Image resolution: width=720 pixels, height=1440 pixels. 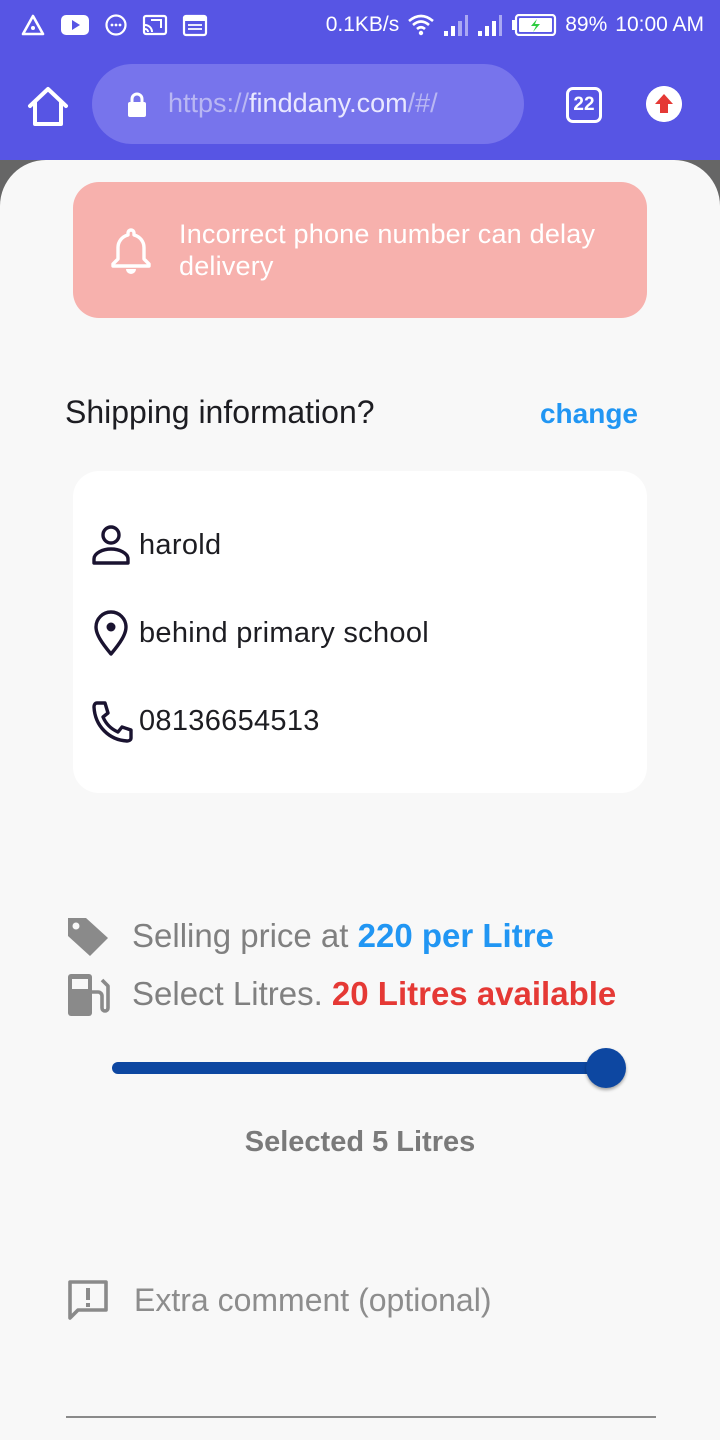 I want to click on slider-track, so click(x=362, y=1068).